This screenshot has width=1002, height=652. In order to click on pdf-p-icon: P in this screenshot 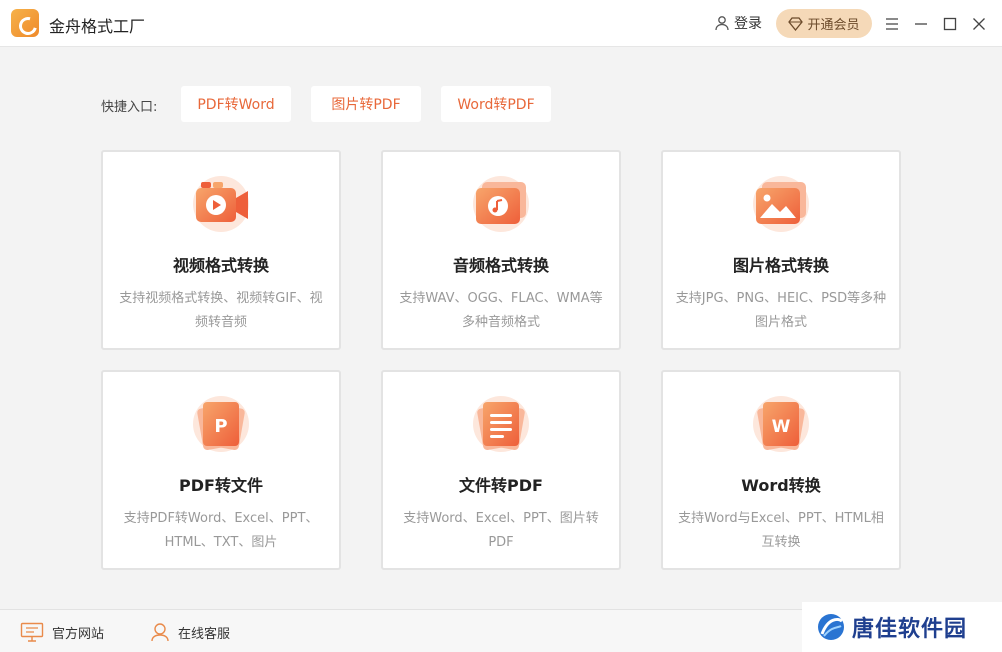, I will do `click(221, 424)`.